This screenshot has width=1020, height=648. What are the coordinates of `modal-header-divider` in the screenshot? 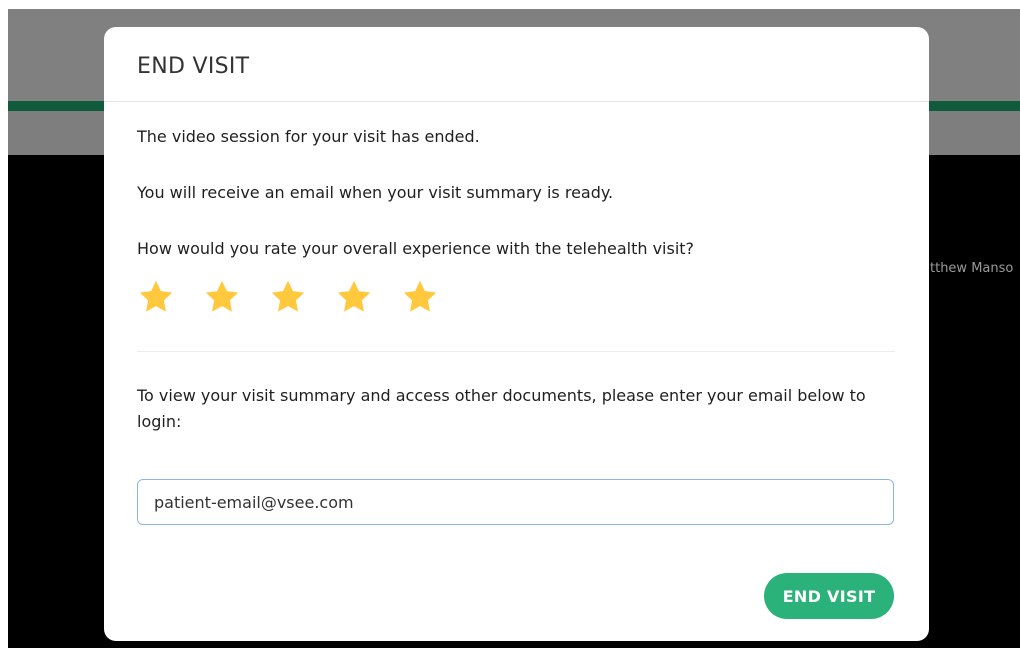 It's located at (516, 101).